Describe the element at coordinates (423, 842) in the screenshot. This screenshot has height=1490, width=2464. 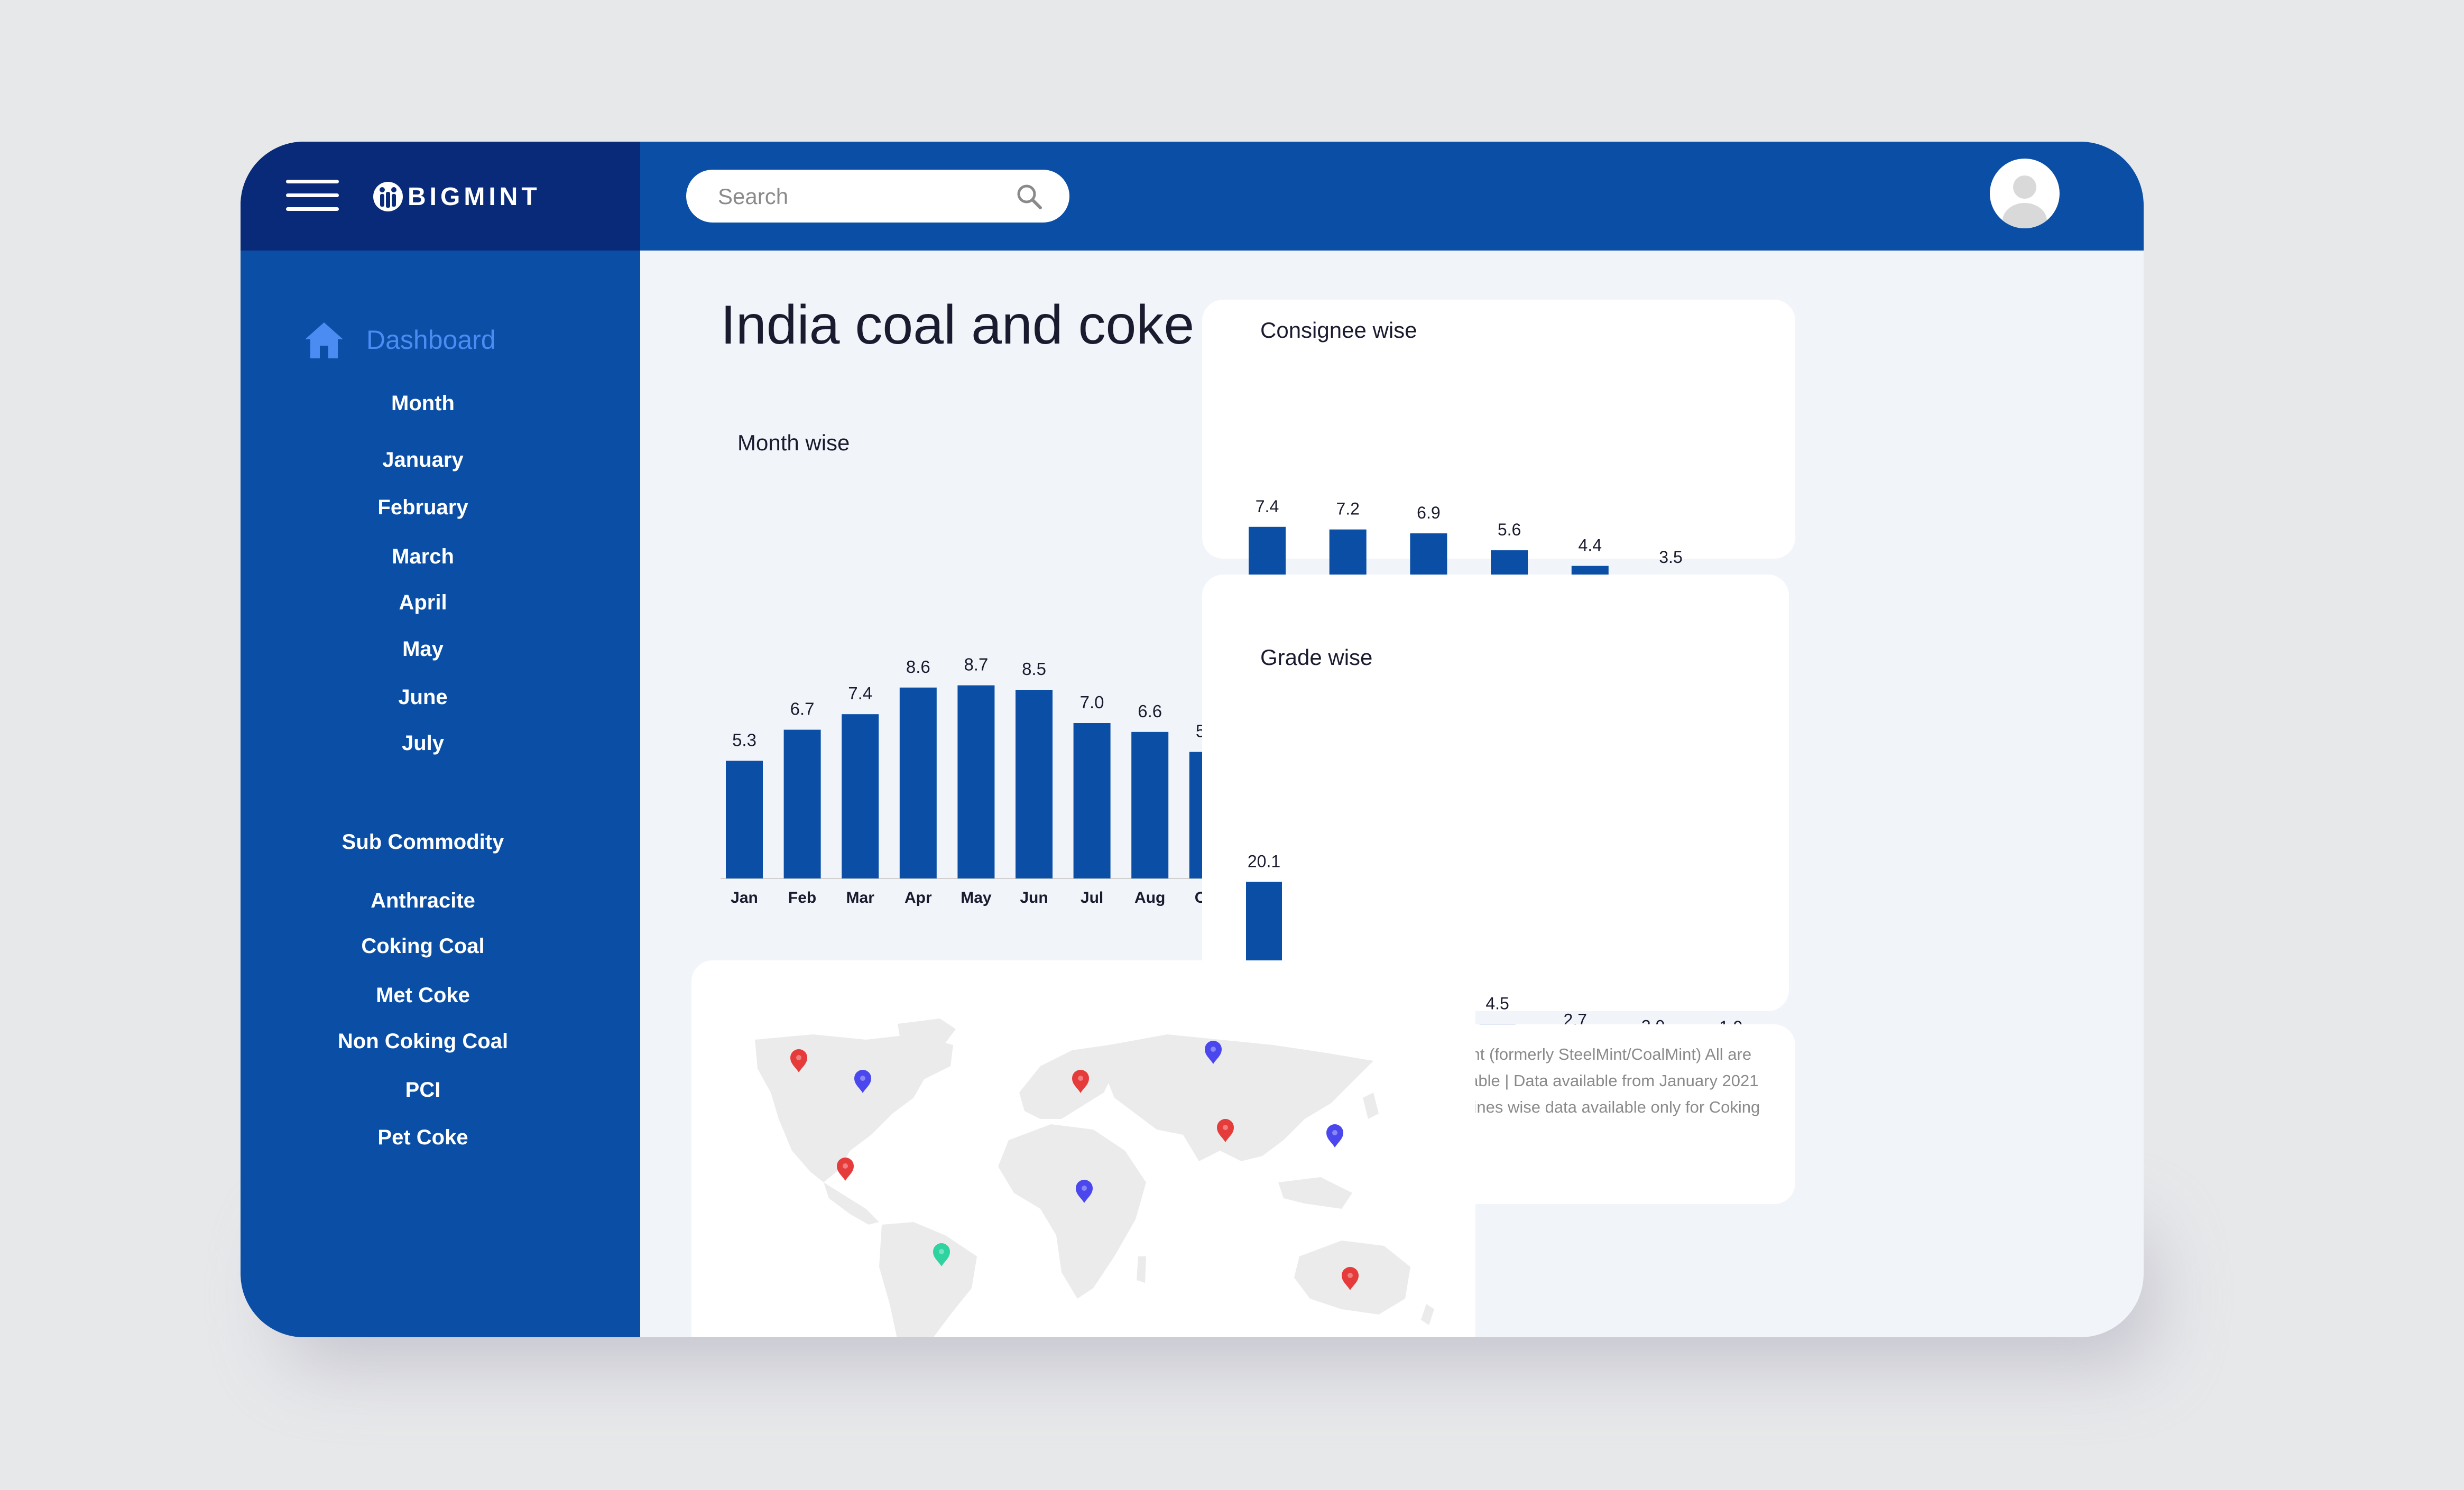
I see `nav-heading-sub-commodity: Sub Commodity` at that location.